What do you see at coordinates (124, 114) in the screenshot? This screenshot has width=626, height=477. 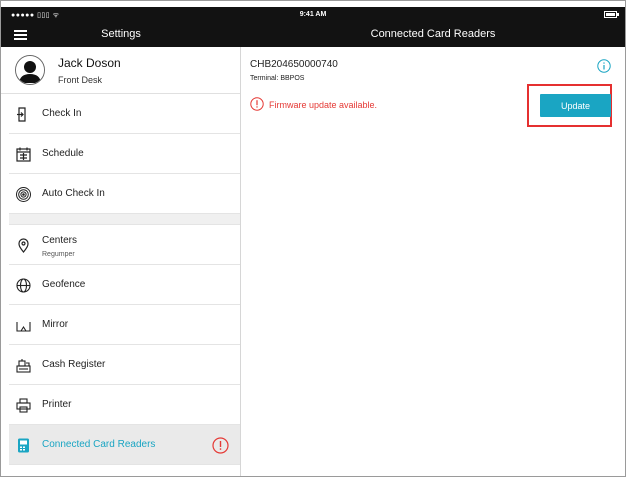 I see `sidebar-item-check-in: Check In` at bounding box center [124, 114].